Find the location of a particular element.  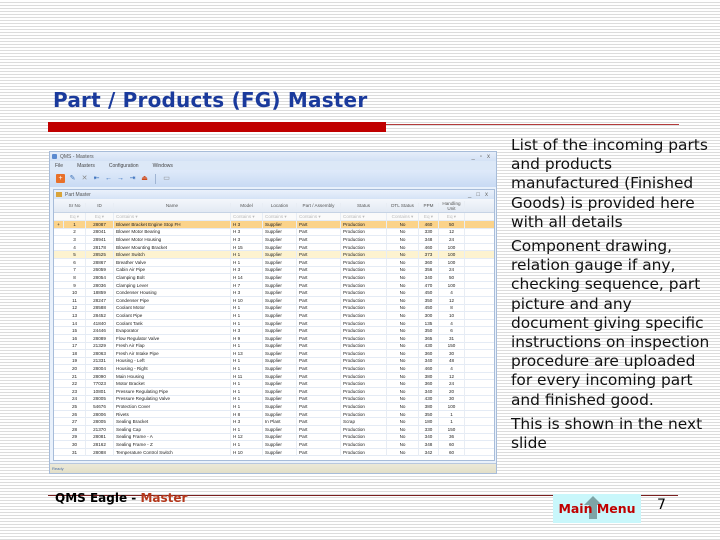

restore-button: ▫ is located at coordinates (481, 157).